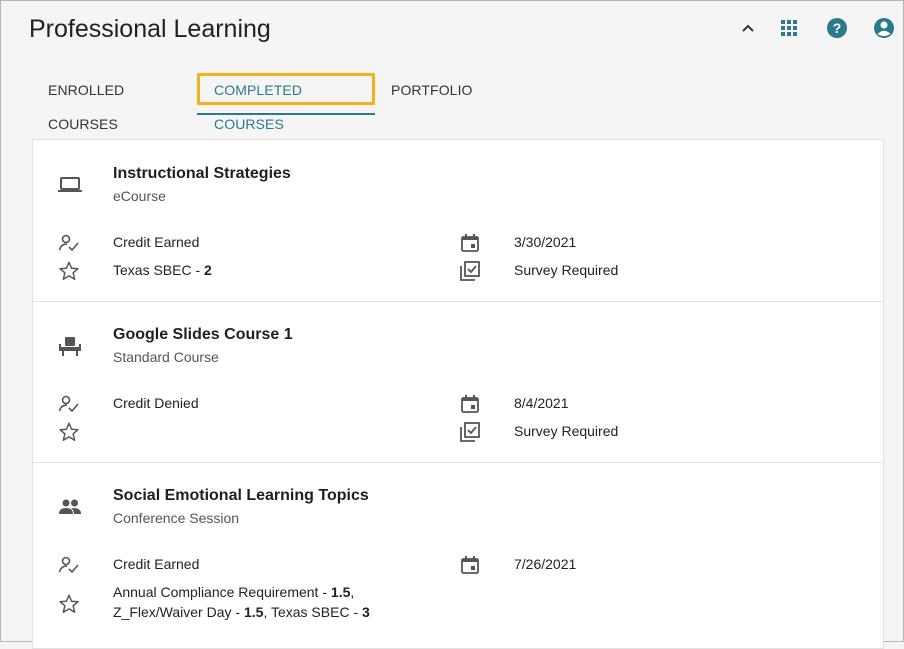 The width and height of the screenshot is (904, 649). Describe the element at coordinates (884, 28) in the screenshot. I see `account-icon` at that location.